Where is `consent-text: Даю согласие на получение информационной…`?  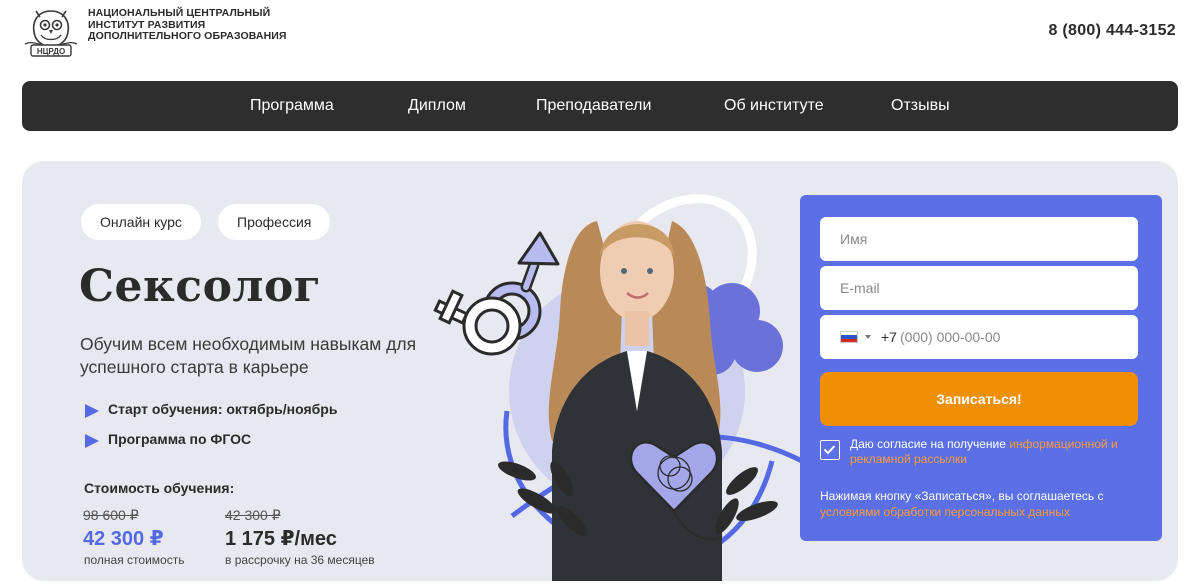
consent-text: Даю согласие на получение информационной… is located at coordinates (1000, 452).